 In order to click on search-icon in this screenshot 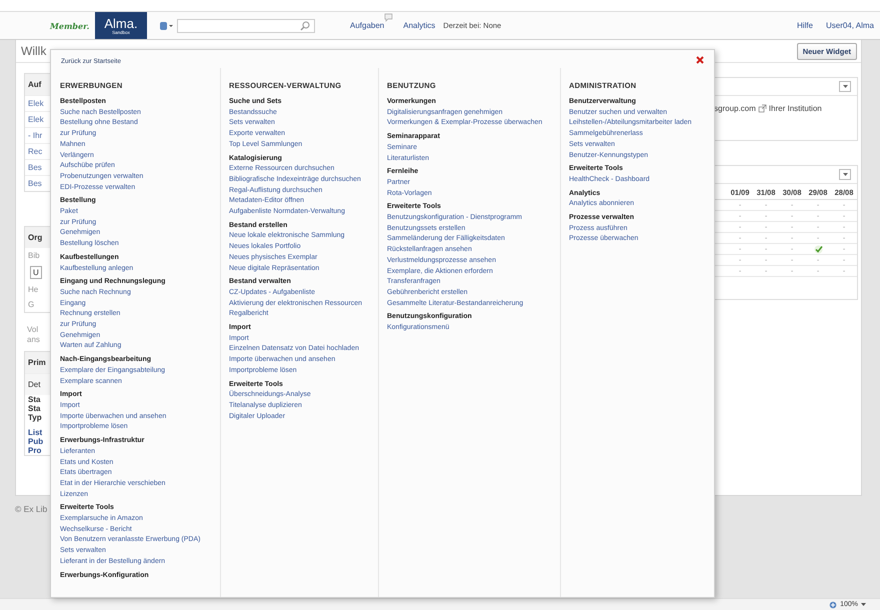, I will do `click(305, 25)`.